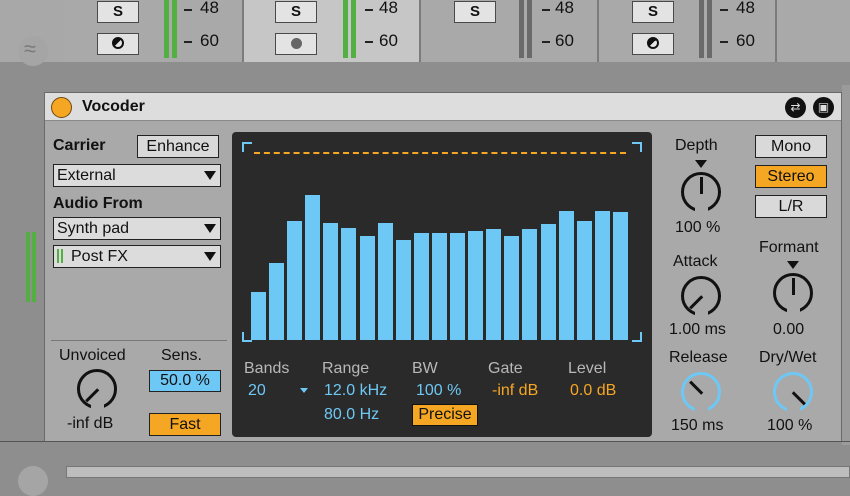 This screenshot has width=850, height=496. I want to click on depth-value: 100 %, so click(698, 227).